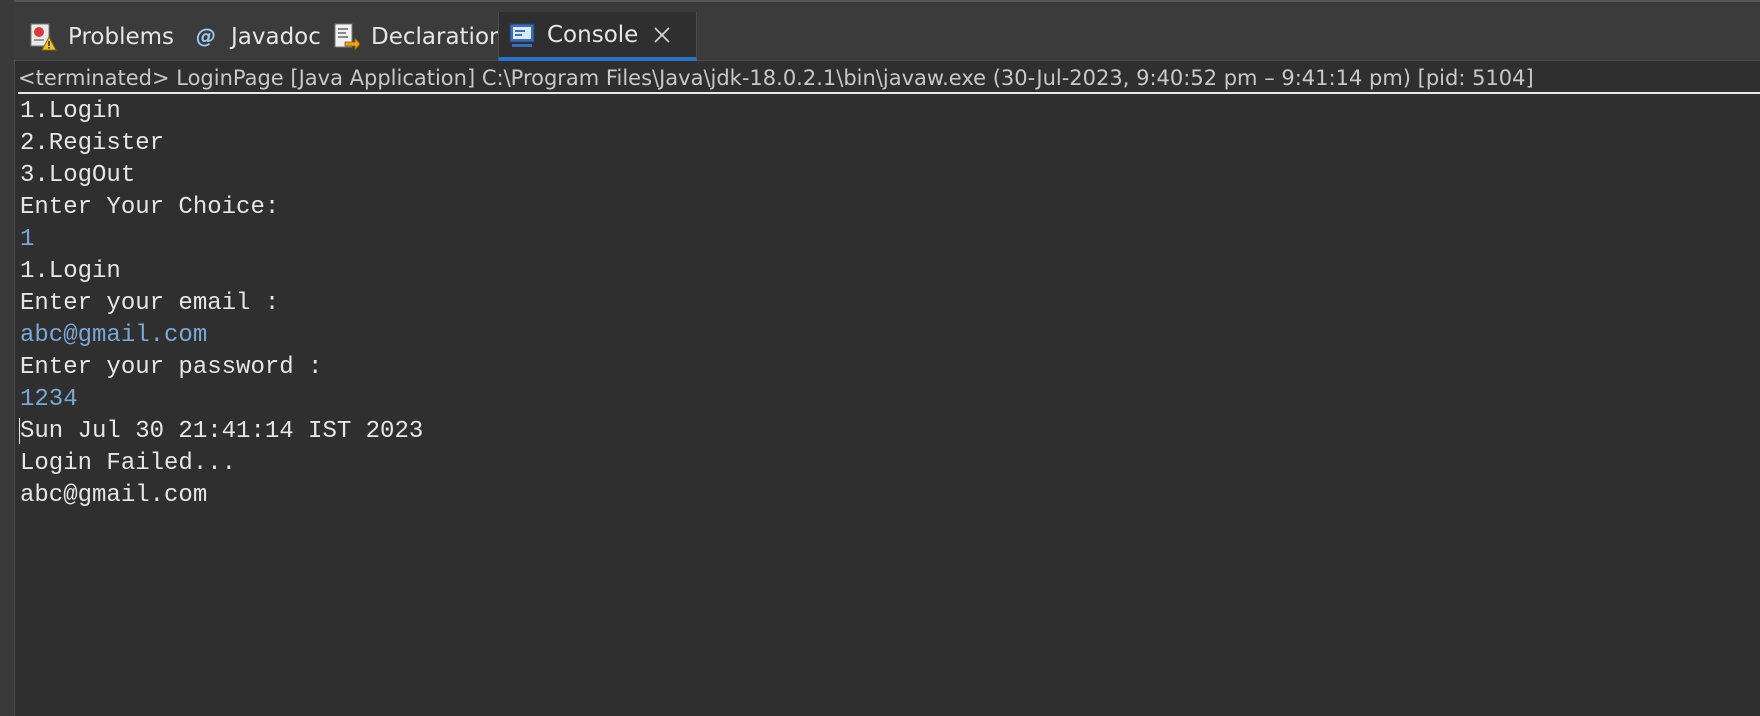 The height and width of the screenshot is (716, 1760). Describe the element at coordinates (887, 30) in the screenshot. I see `view-tab-bar: Problems @ Javadoc Declaration Console` at that location.